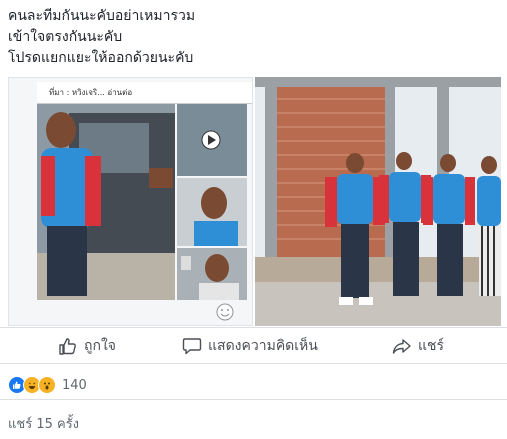  I want to click on comment-icon, so click(192, 346).